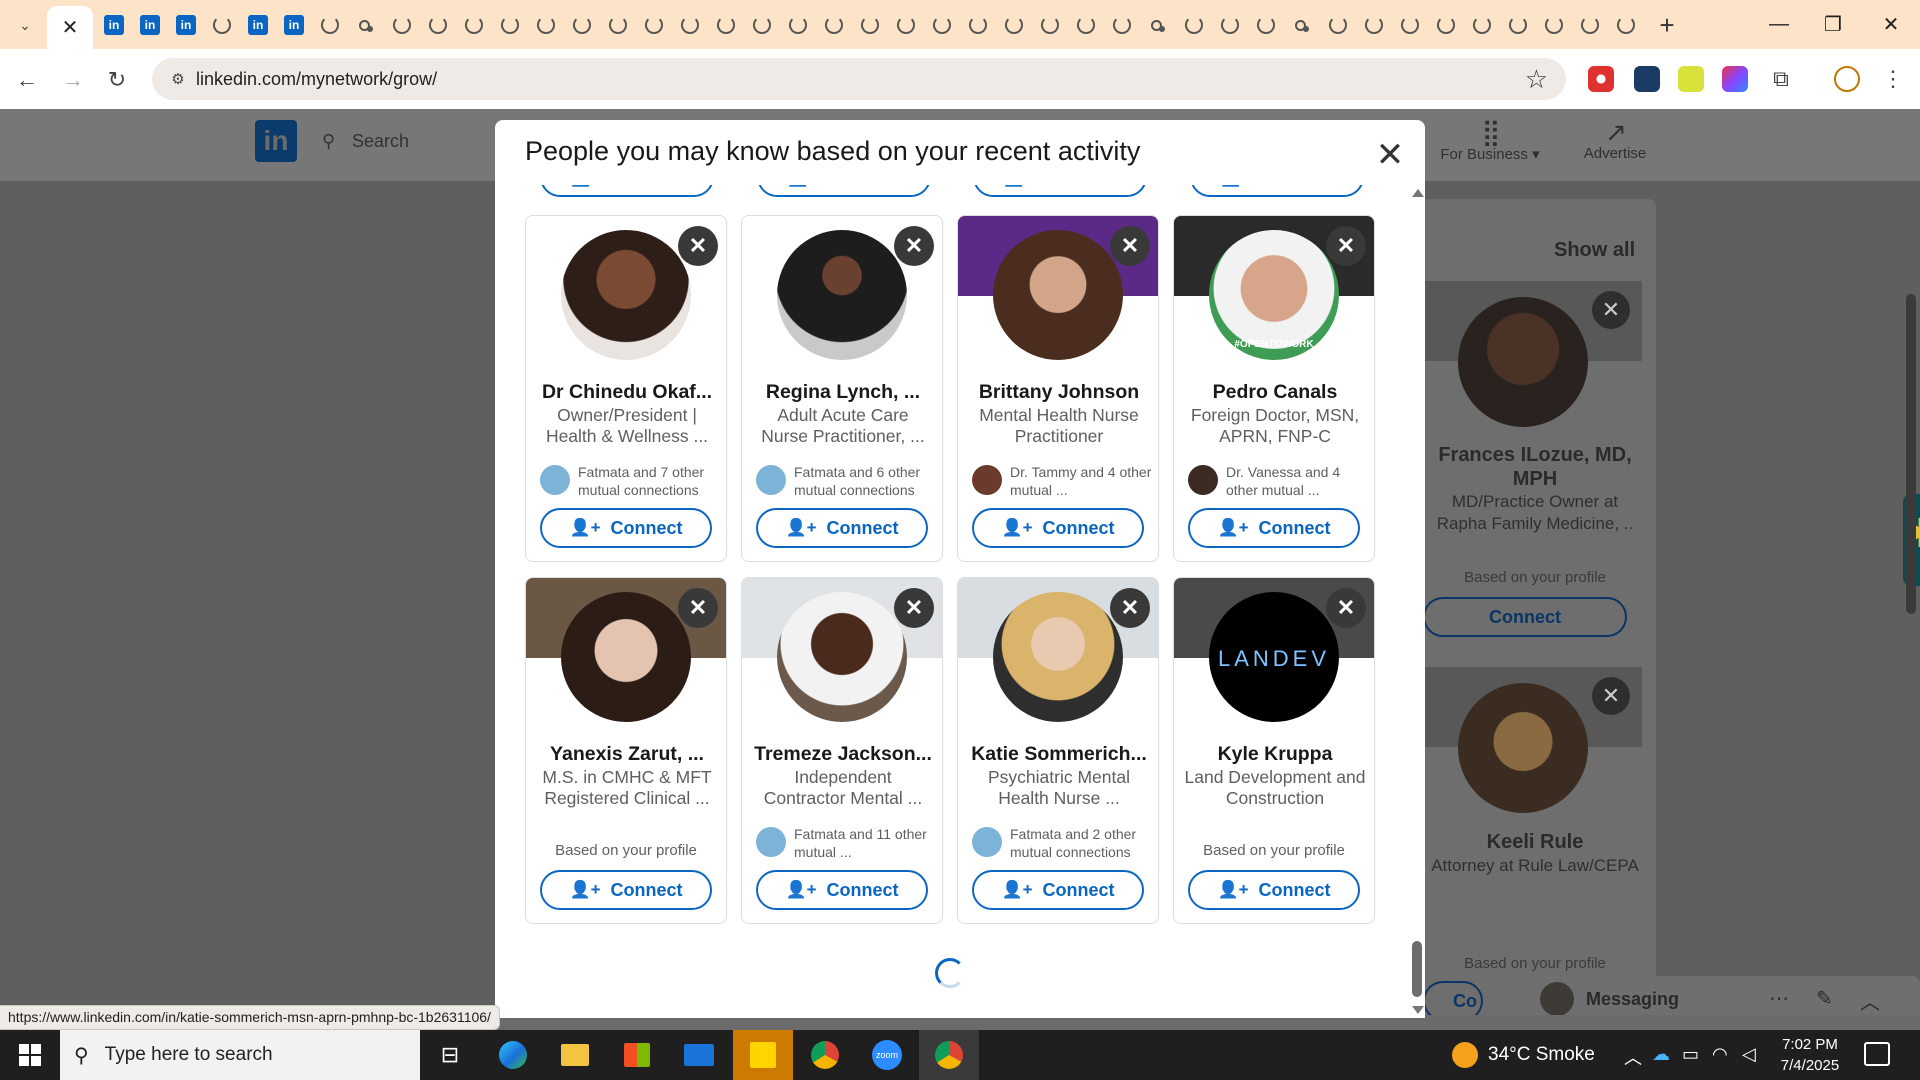 This screenshot has height=1080, width=1920. What do you see at coordinates (412, 141) in the screenshot?
I see `linkedin-search: ⚲ Search` at bounding box center [412, 141].